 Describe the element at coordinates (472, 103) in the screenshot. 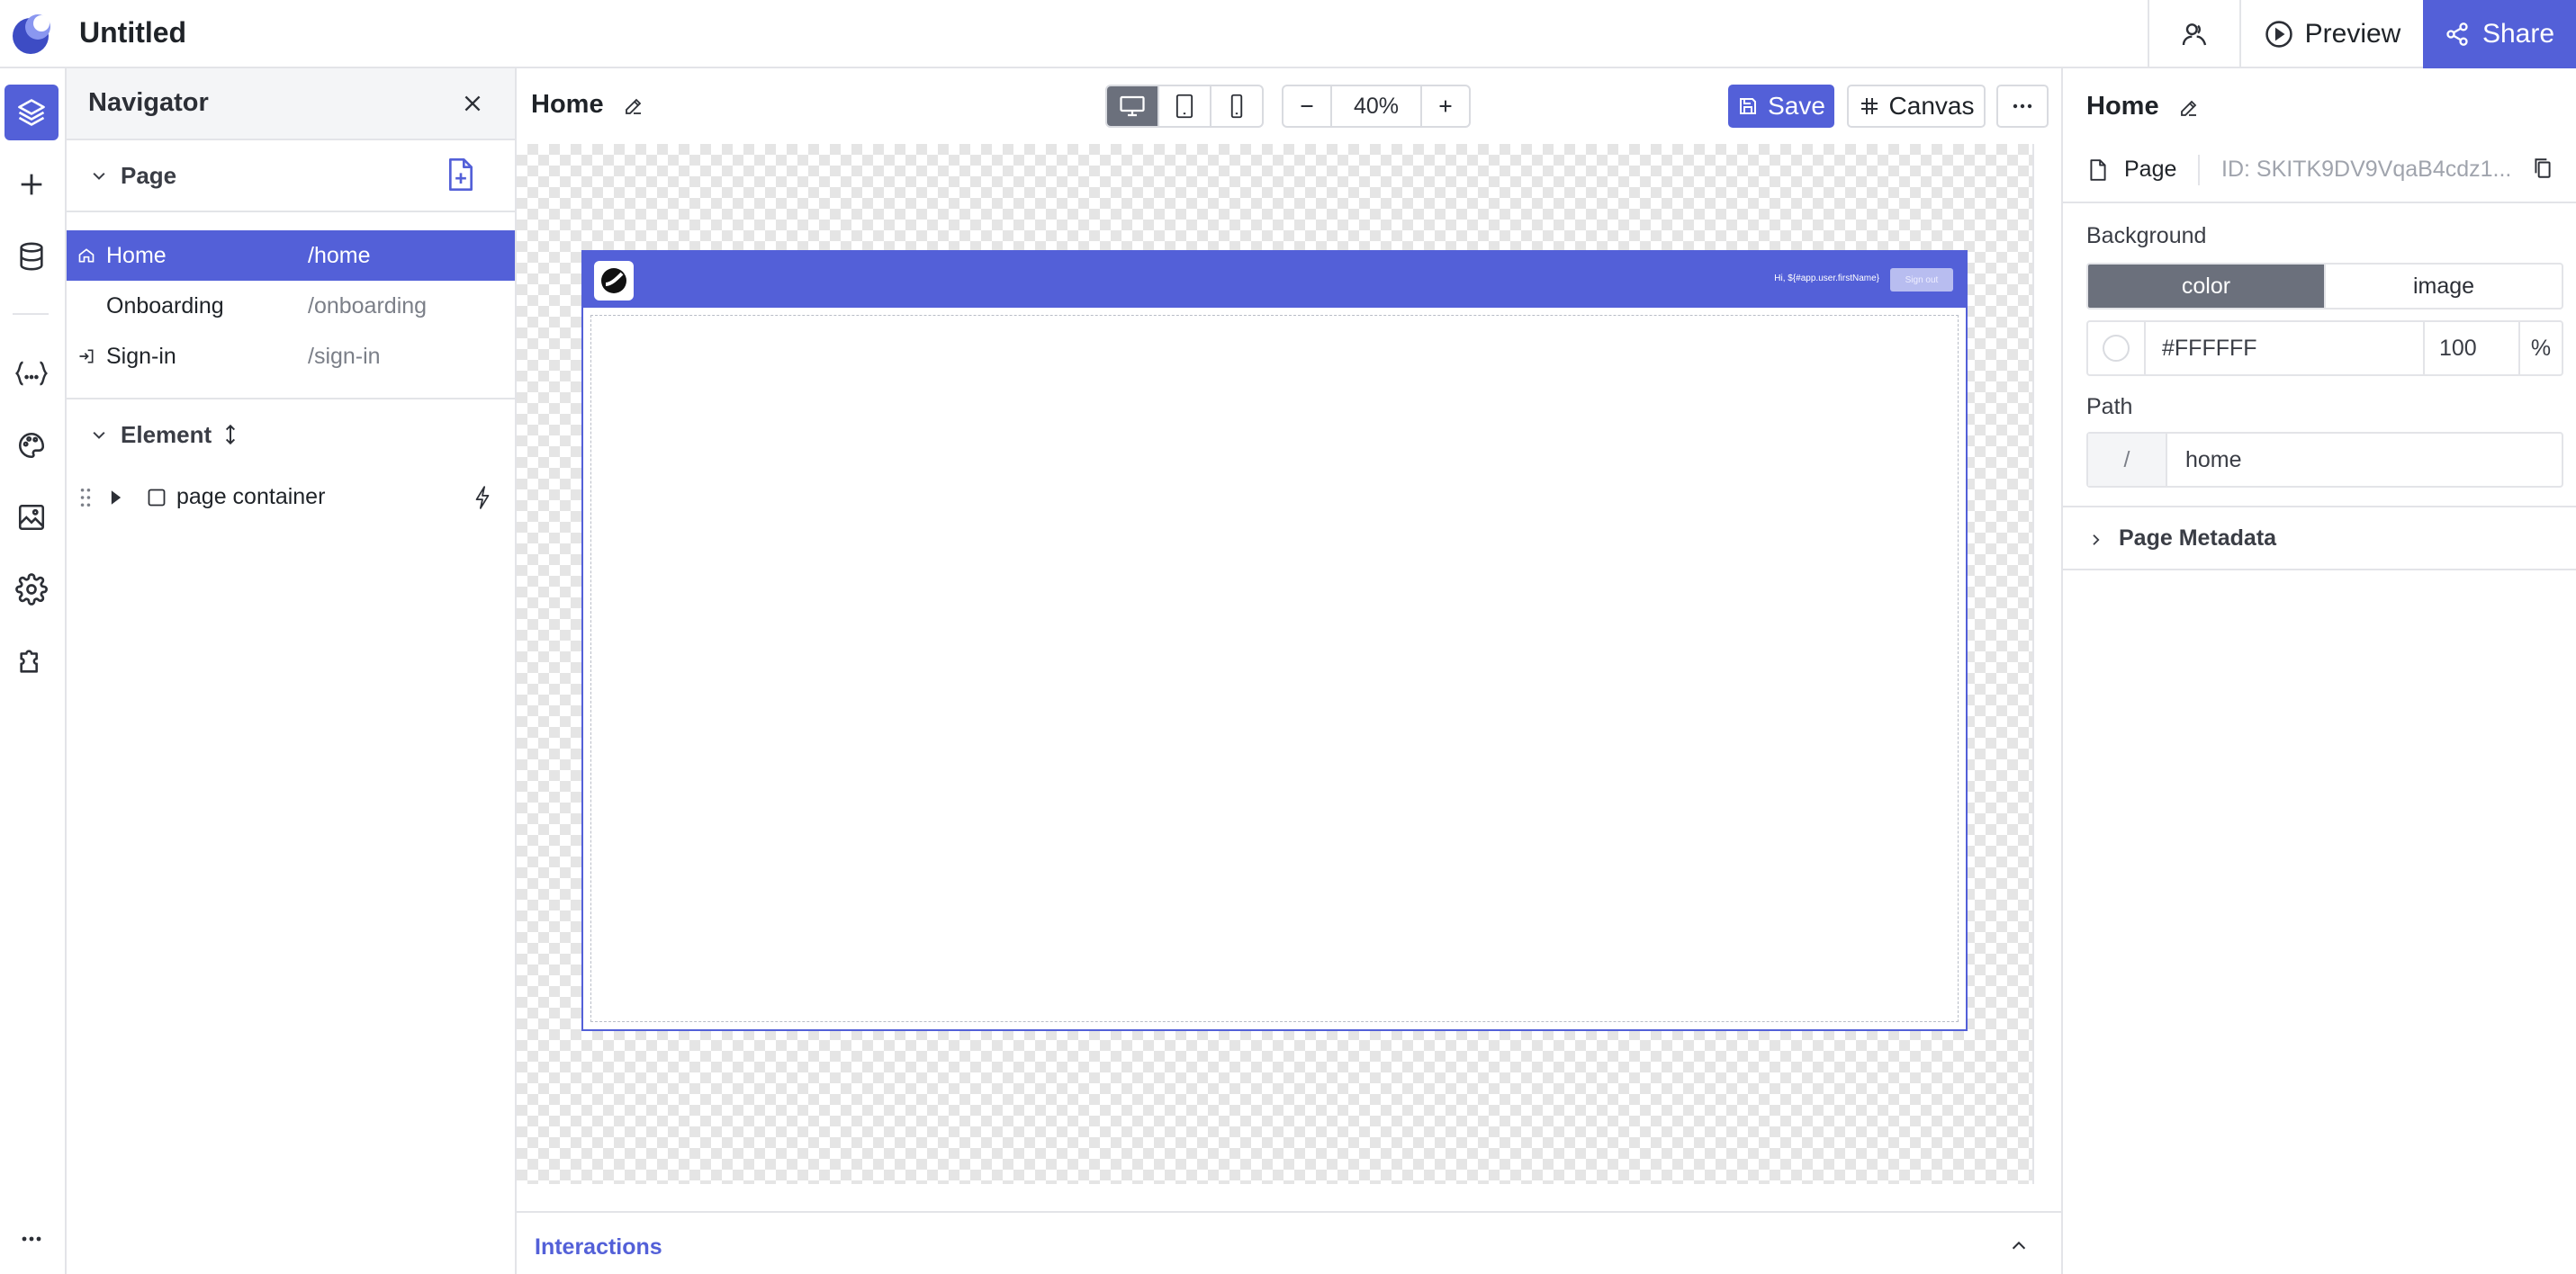

I see `close-icon` at that location.